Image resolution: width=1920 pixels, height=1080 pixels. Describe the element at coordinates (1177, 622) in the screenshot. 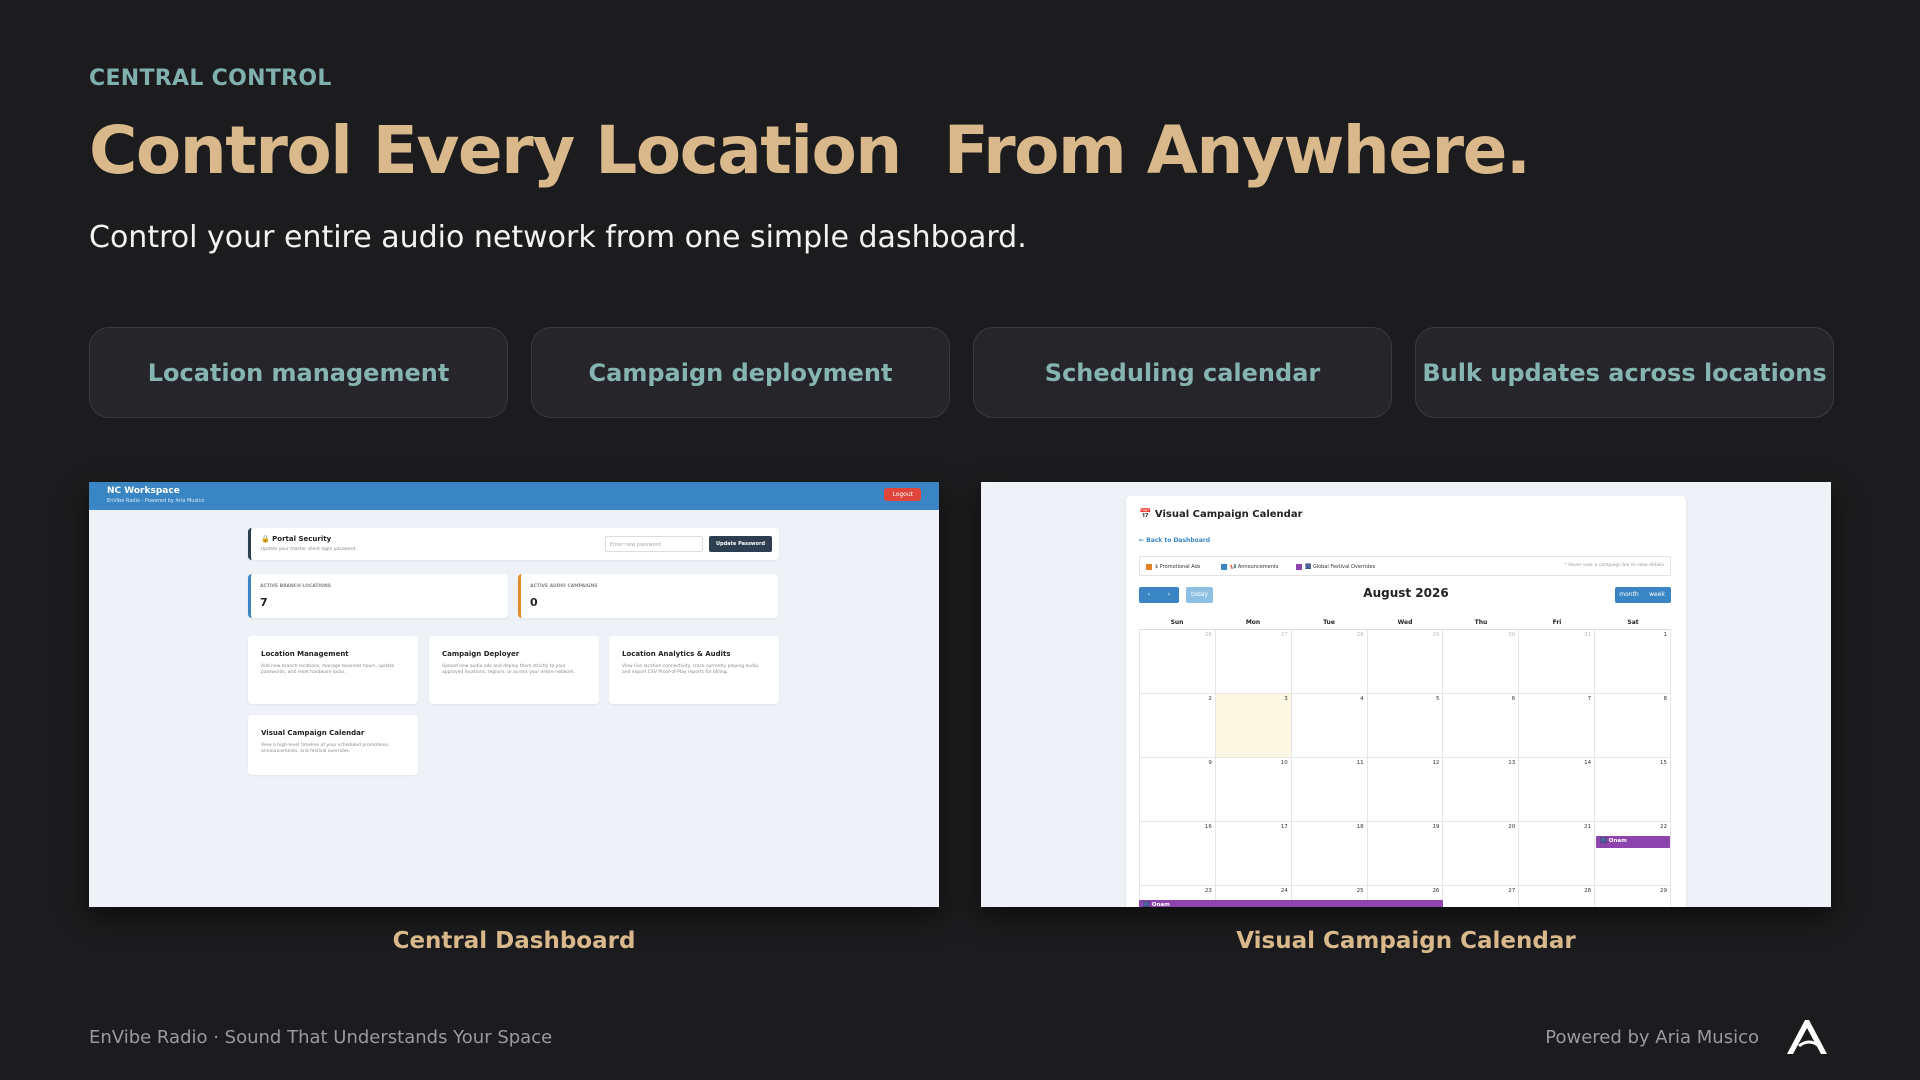

I see `weekday-label: Sun` at that location.